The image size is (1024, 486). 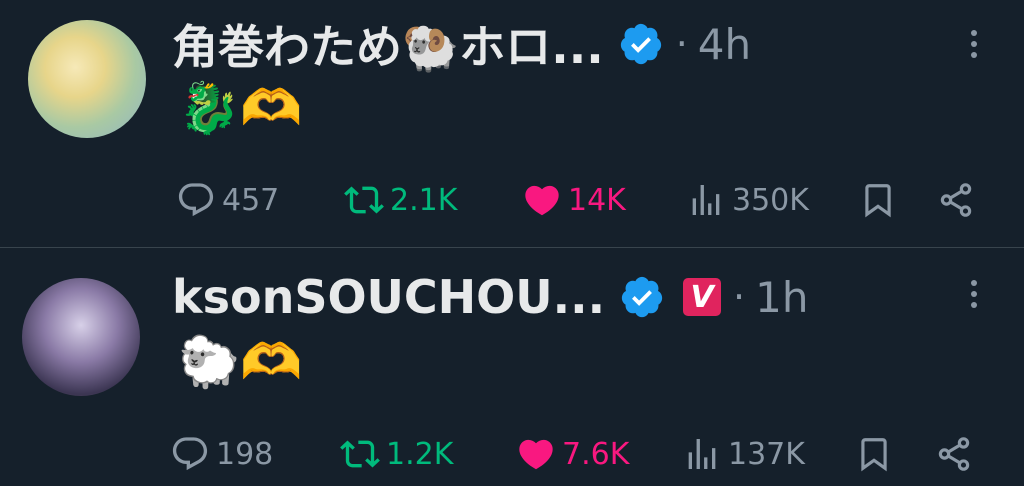 I want to click on repost-button: 1.2K, so click(x=396, y=454).